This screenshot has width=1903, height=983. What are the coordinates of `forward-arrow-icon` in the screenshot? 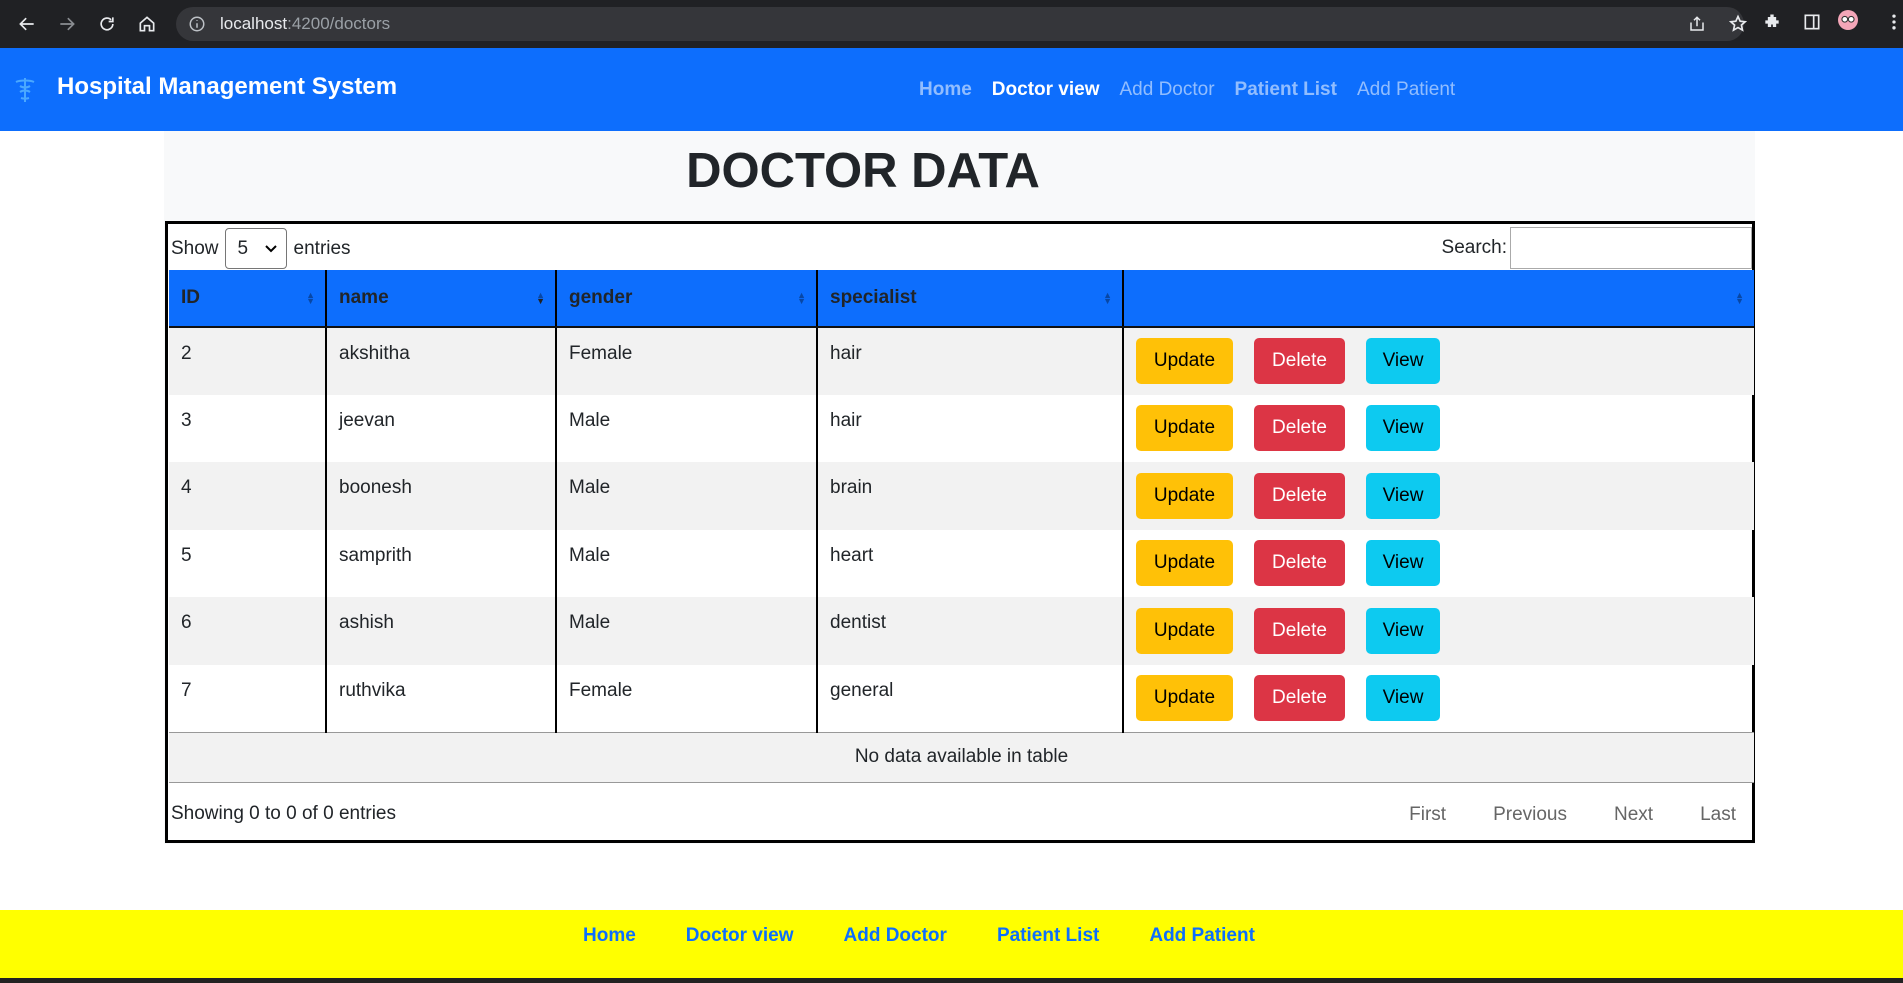 It's located at (67, 24).